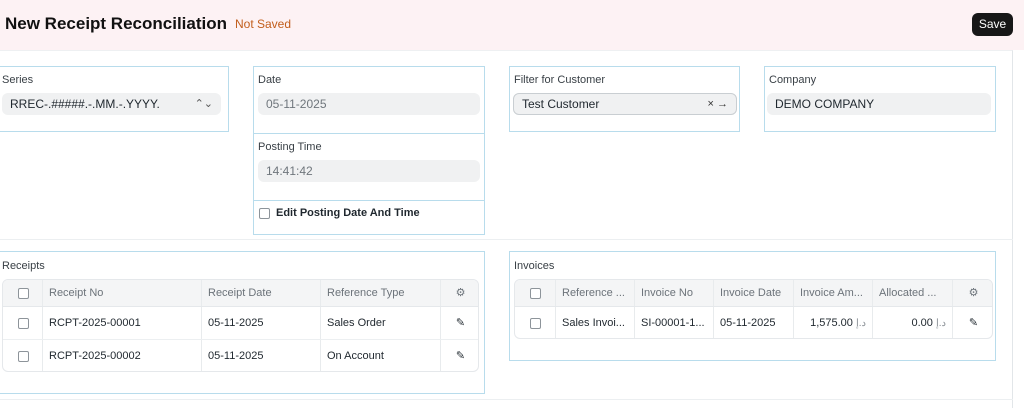  Describe the element at coordinates (381, 293) in the screenshot. I see `column-header: Reference Type` at that location.